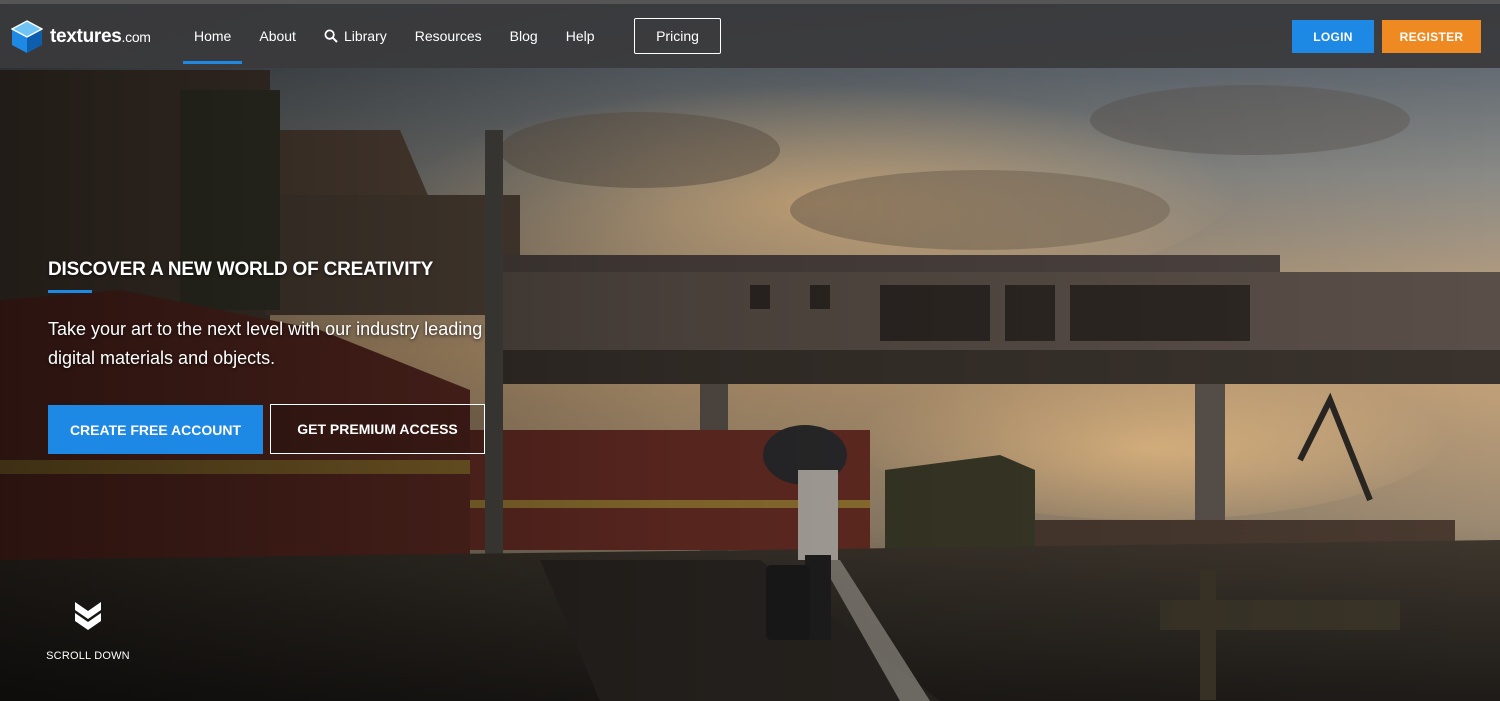 Image resolution: width=1500 pixels, height=701 pixels. I want to click on scroll-down-button: SCROLL DOWN, so click(88, 631).